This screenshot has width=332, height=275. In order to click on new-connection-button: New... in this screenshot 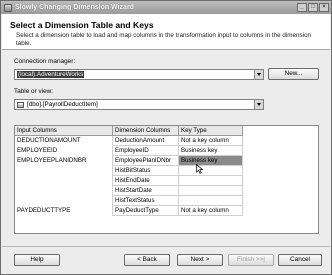, I will do `click(293, 74)`.